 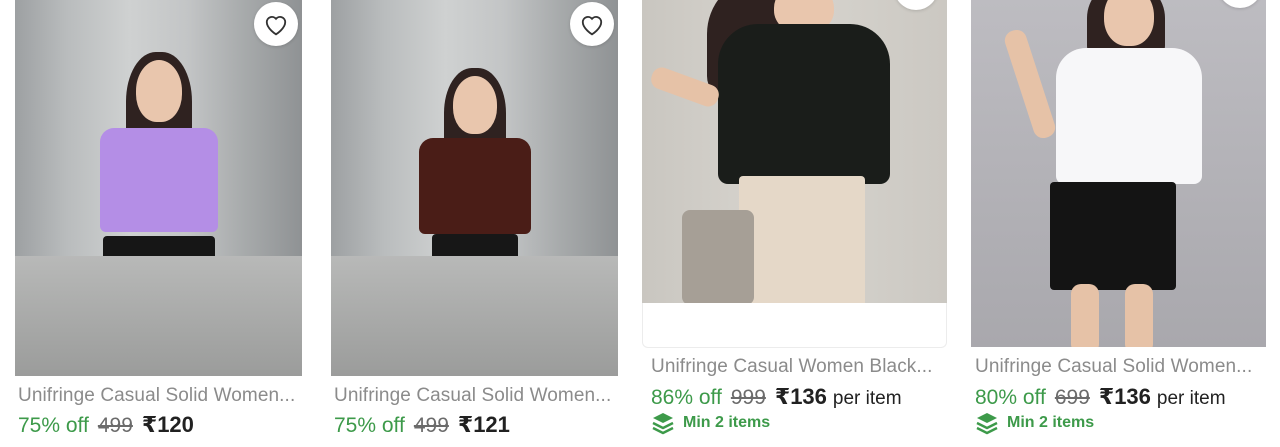 I want to click on handbag, so click(x=718, y=256).